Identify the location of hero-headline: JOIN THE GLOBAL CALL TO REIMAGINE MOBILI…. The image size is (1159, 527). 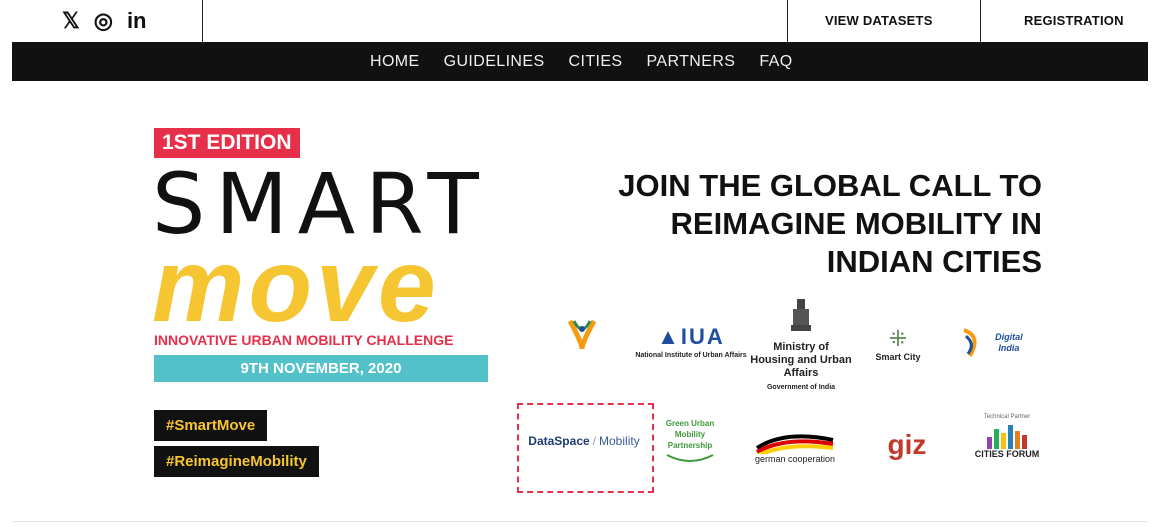
(801, 224).